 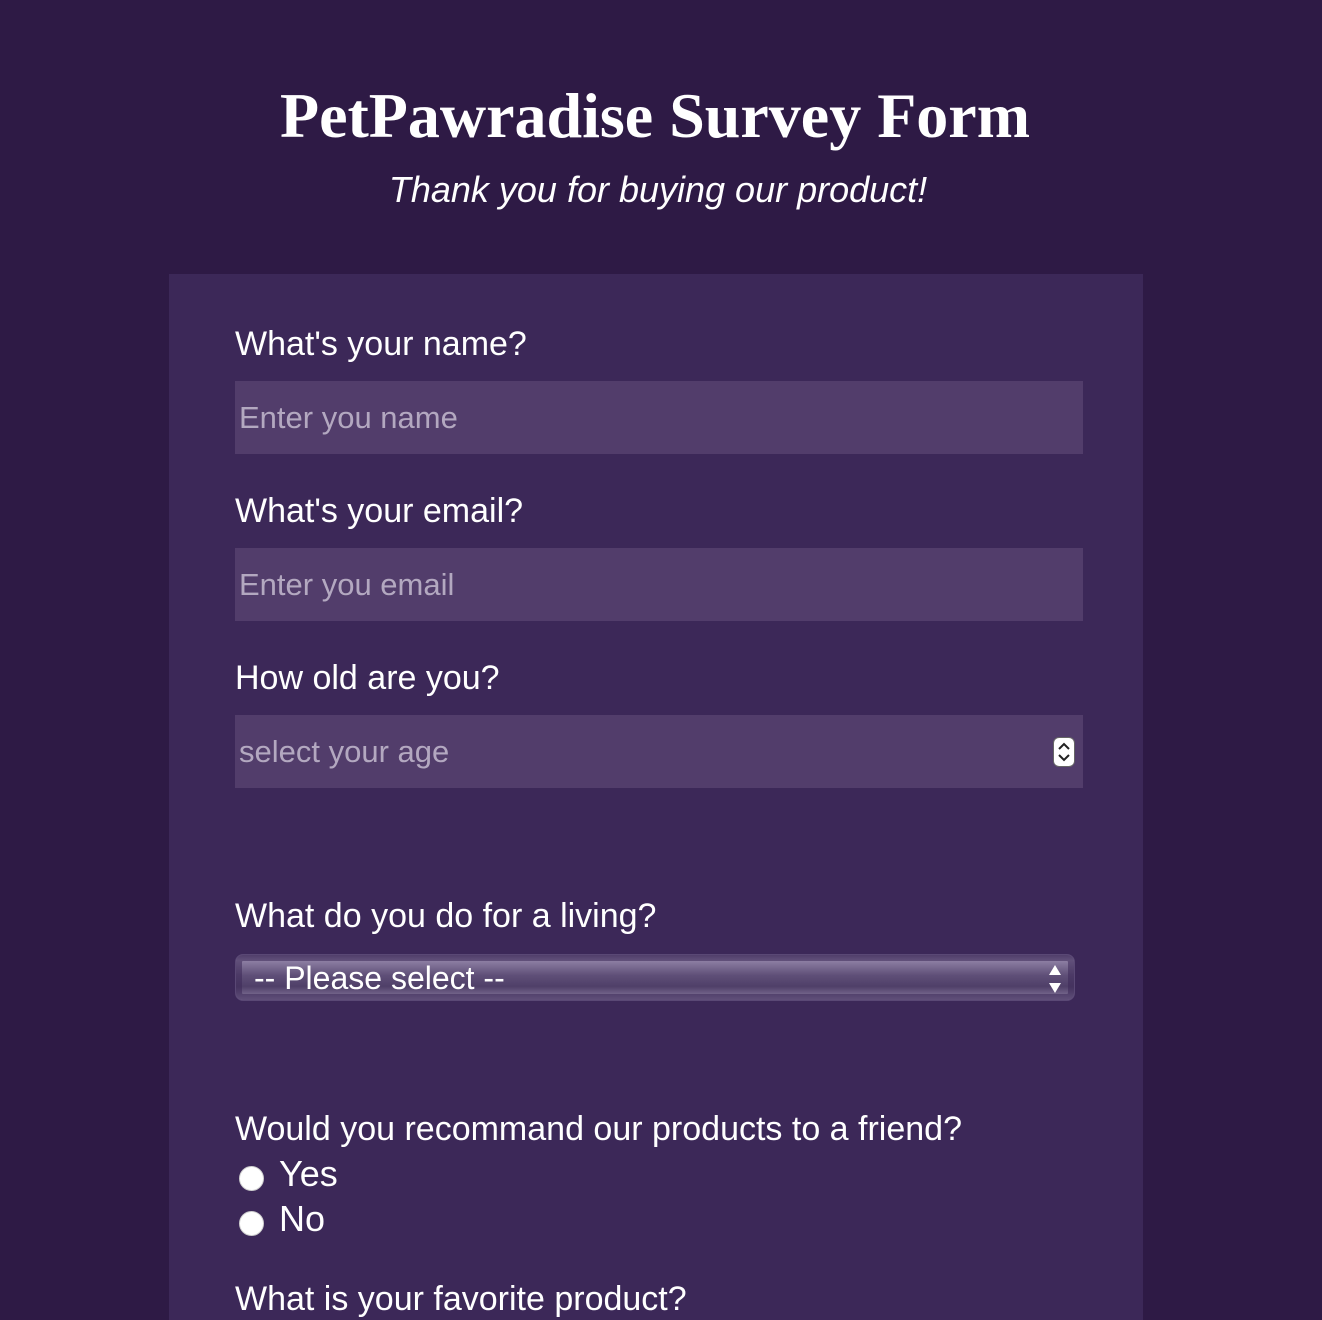 What do you see at coordinates (251, 1178) in the screenshot?
I see `radio-yes` at bounding box center [251, 1178].